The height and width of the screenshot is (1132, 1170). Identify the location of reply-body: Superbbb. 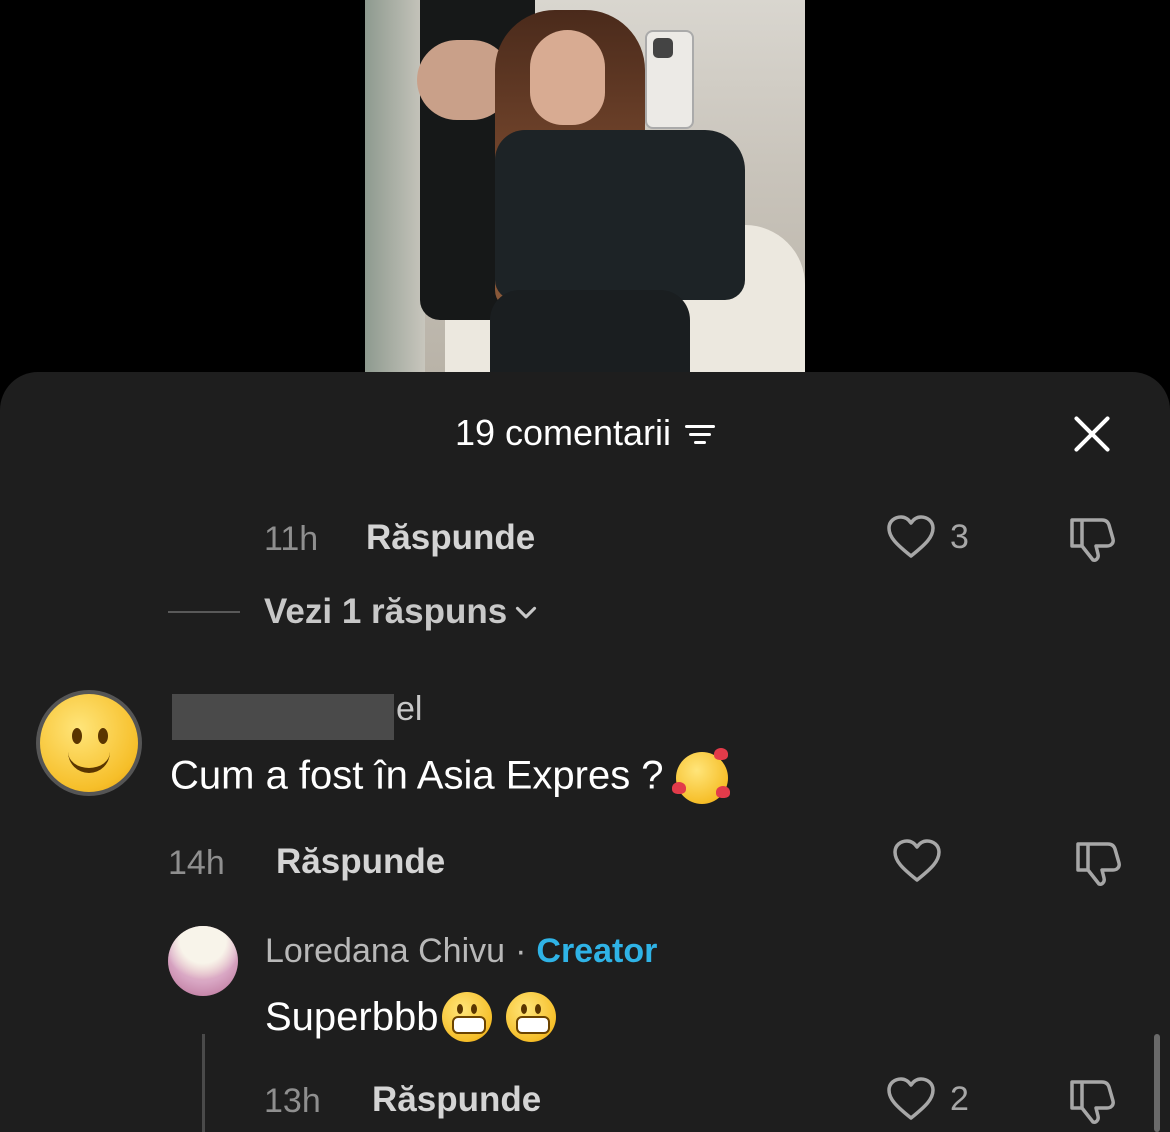
(352, 1016).